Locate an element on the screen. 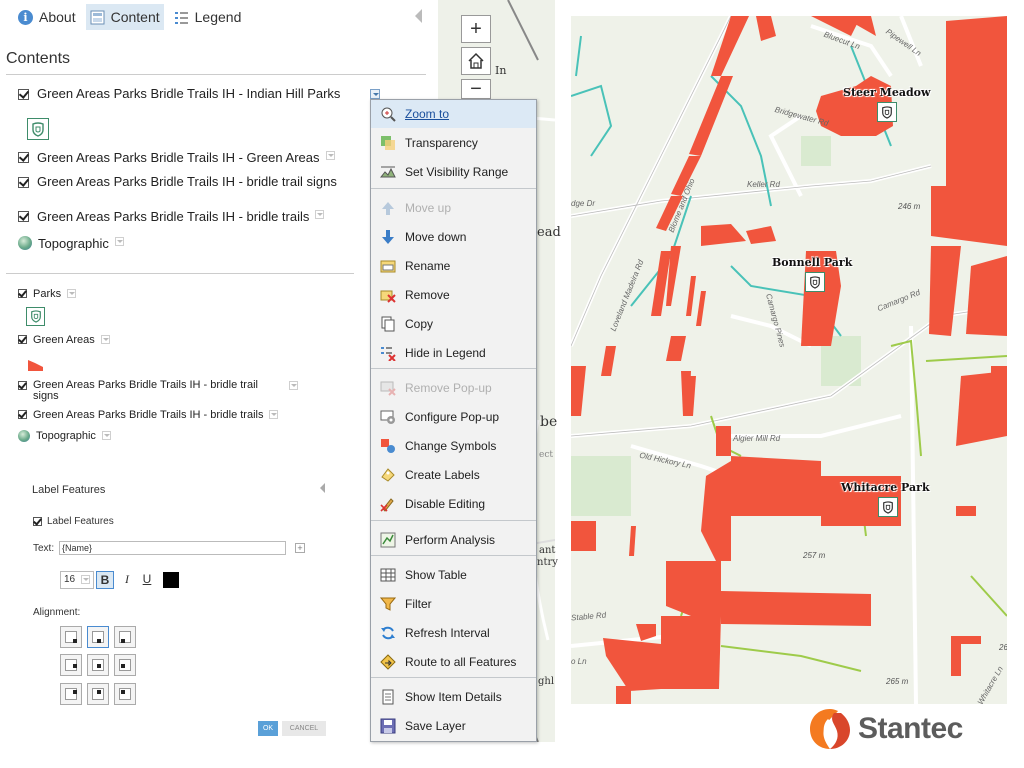  align-top-left-button is located at coordinates (71, 637).